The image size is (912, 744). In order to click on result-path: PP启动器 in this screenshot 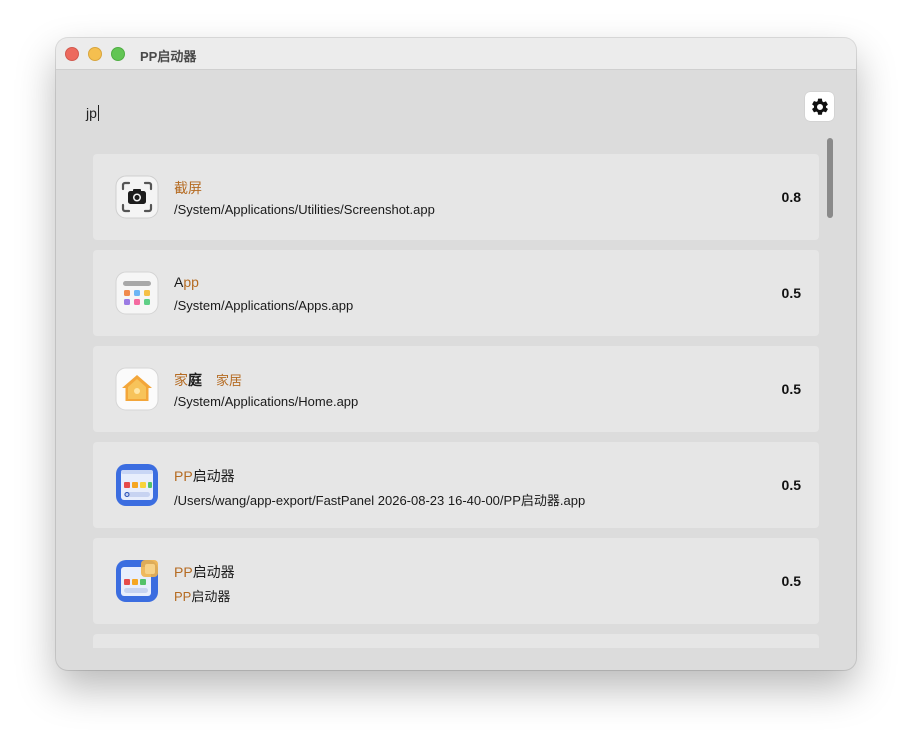, I will do `click(202, 596)`.